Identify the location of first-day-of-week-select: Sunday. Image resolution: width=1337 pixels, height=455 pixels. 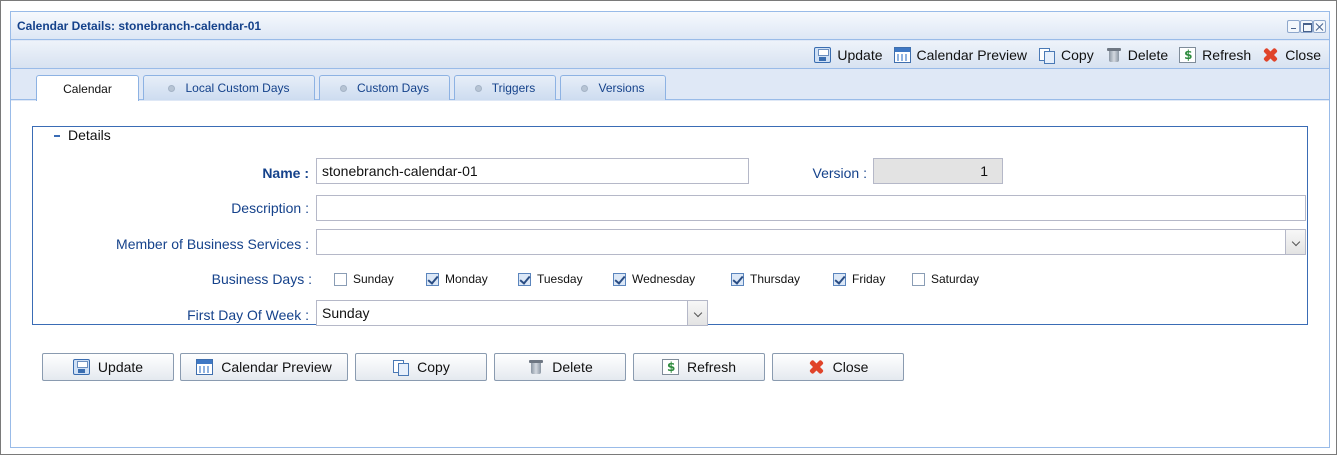
(512, 313).